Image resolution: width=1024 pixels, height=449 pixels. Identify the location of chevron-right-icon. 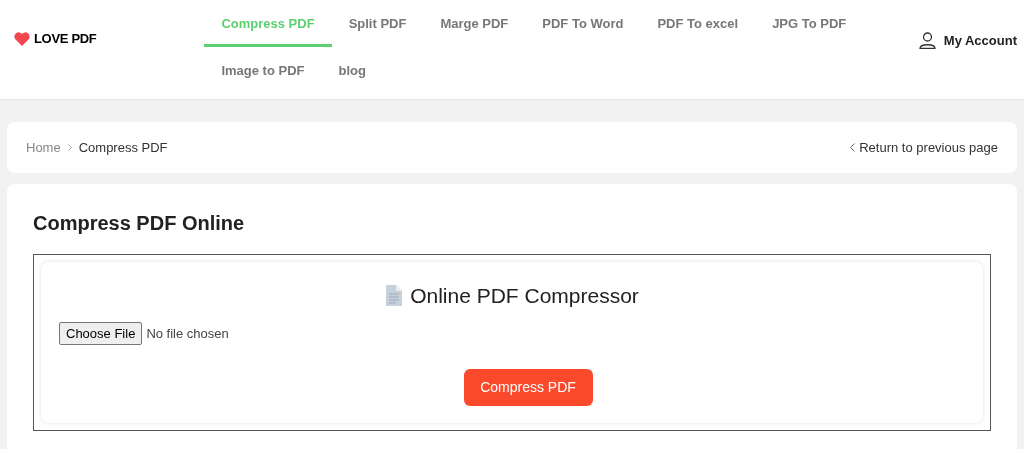
(69, 147).